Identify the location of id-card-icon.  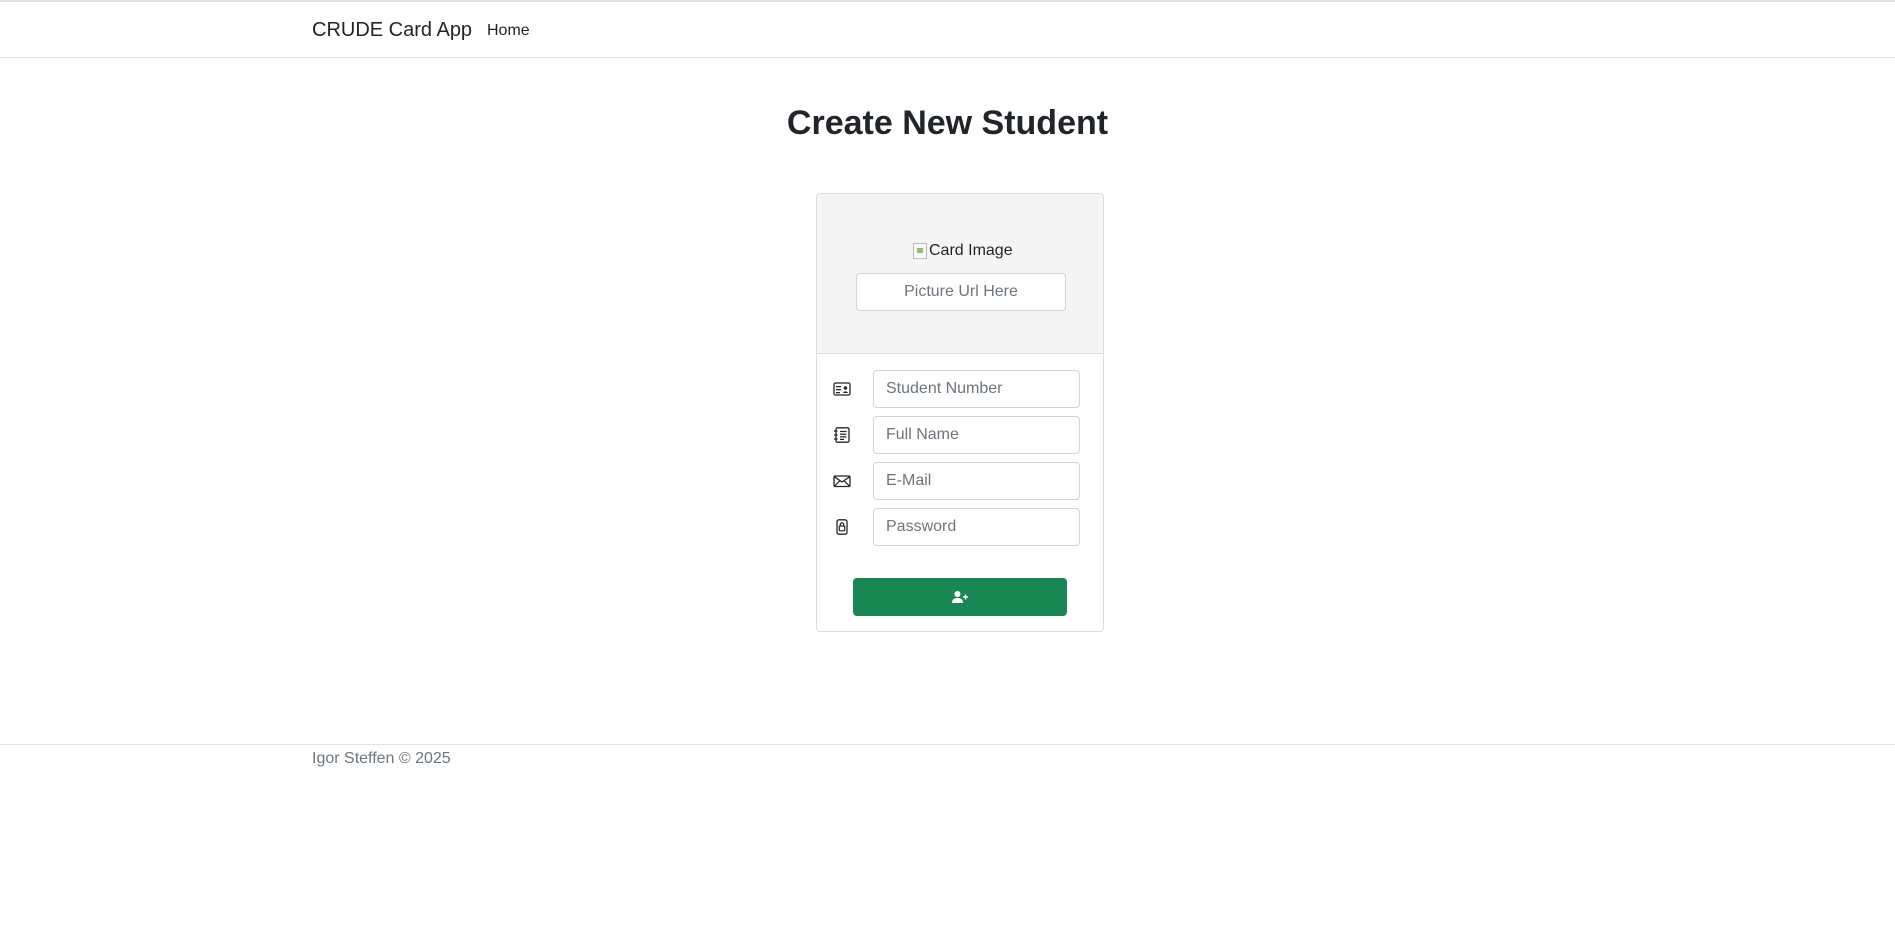
(842, 389).